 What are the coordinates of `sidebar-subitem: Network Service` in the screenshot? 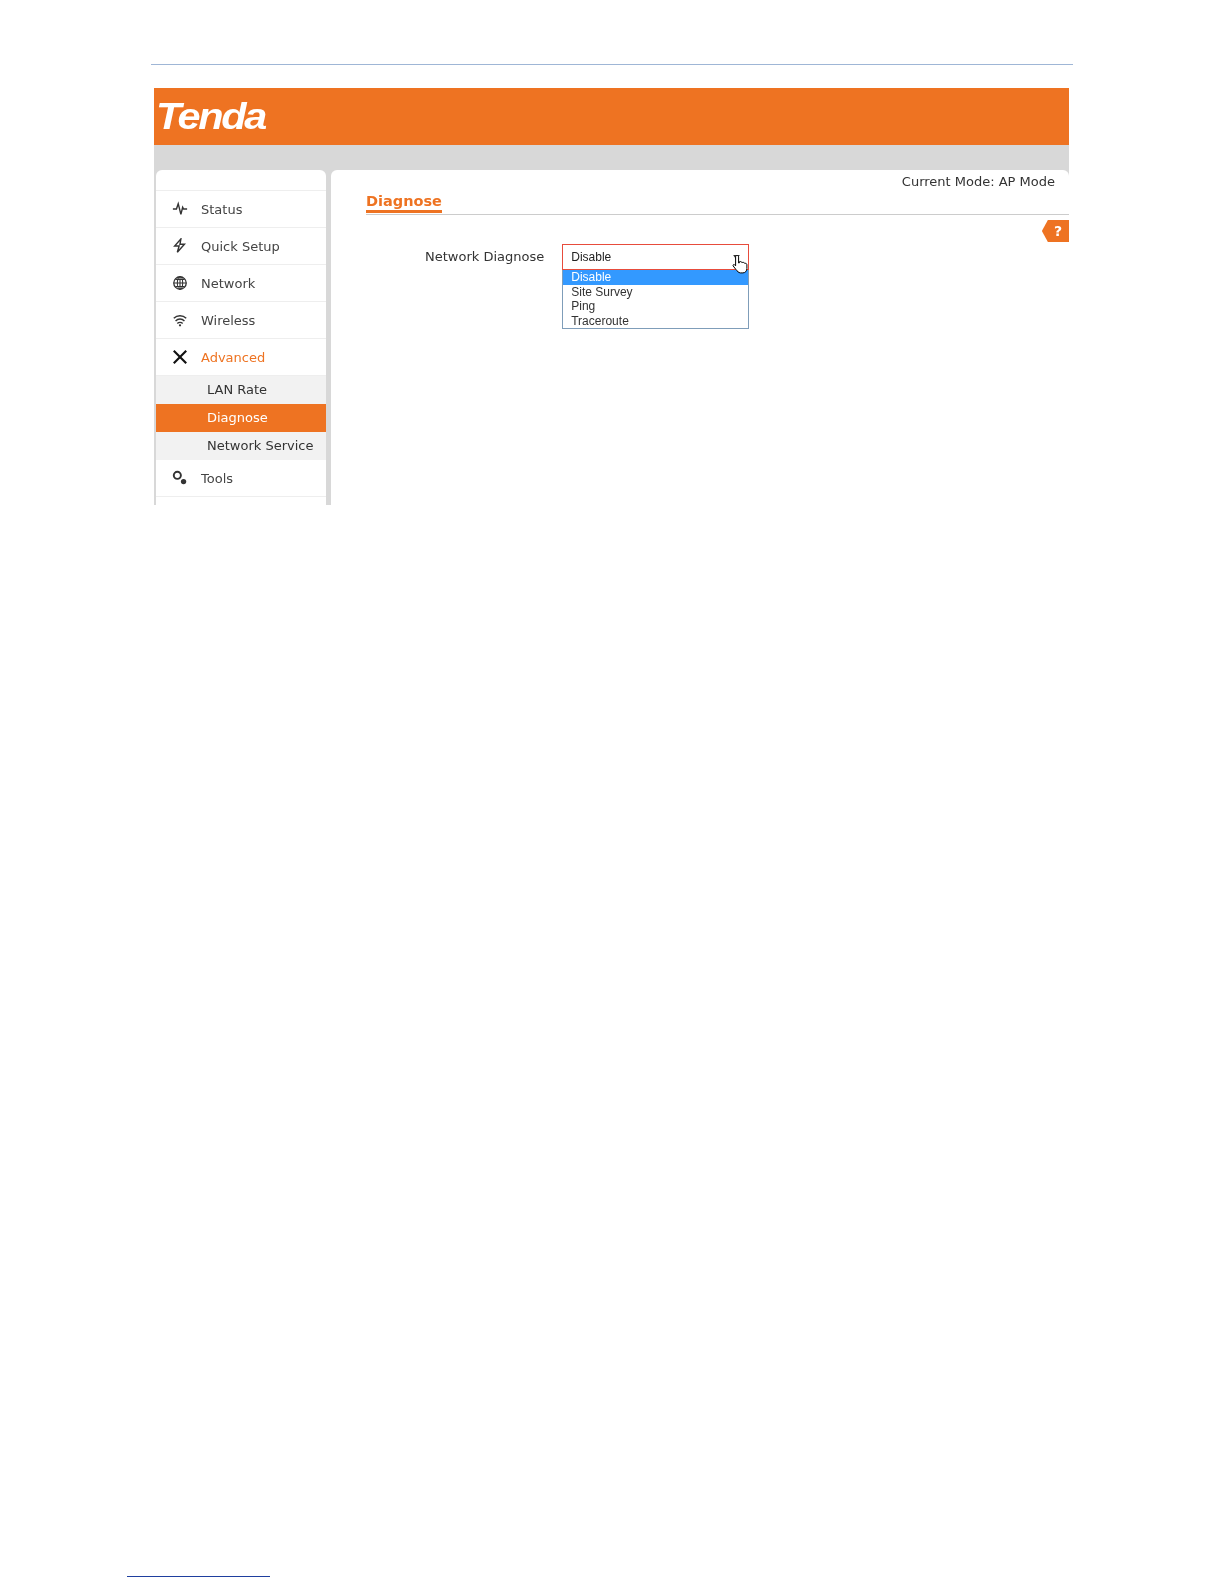 It's located at (241, 446).